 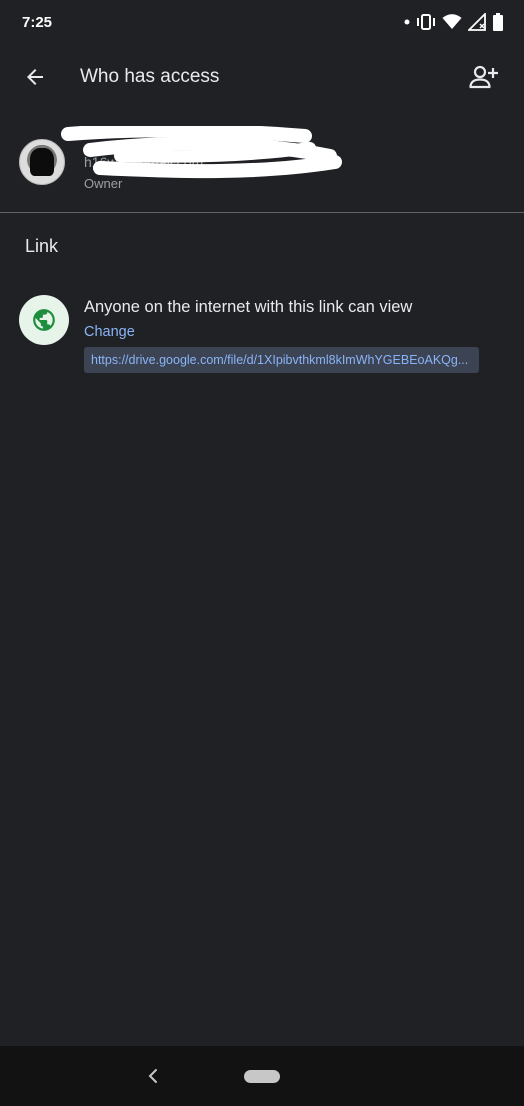 I want to click on status-time: 7:25, so click(x=37, y=22).